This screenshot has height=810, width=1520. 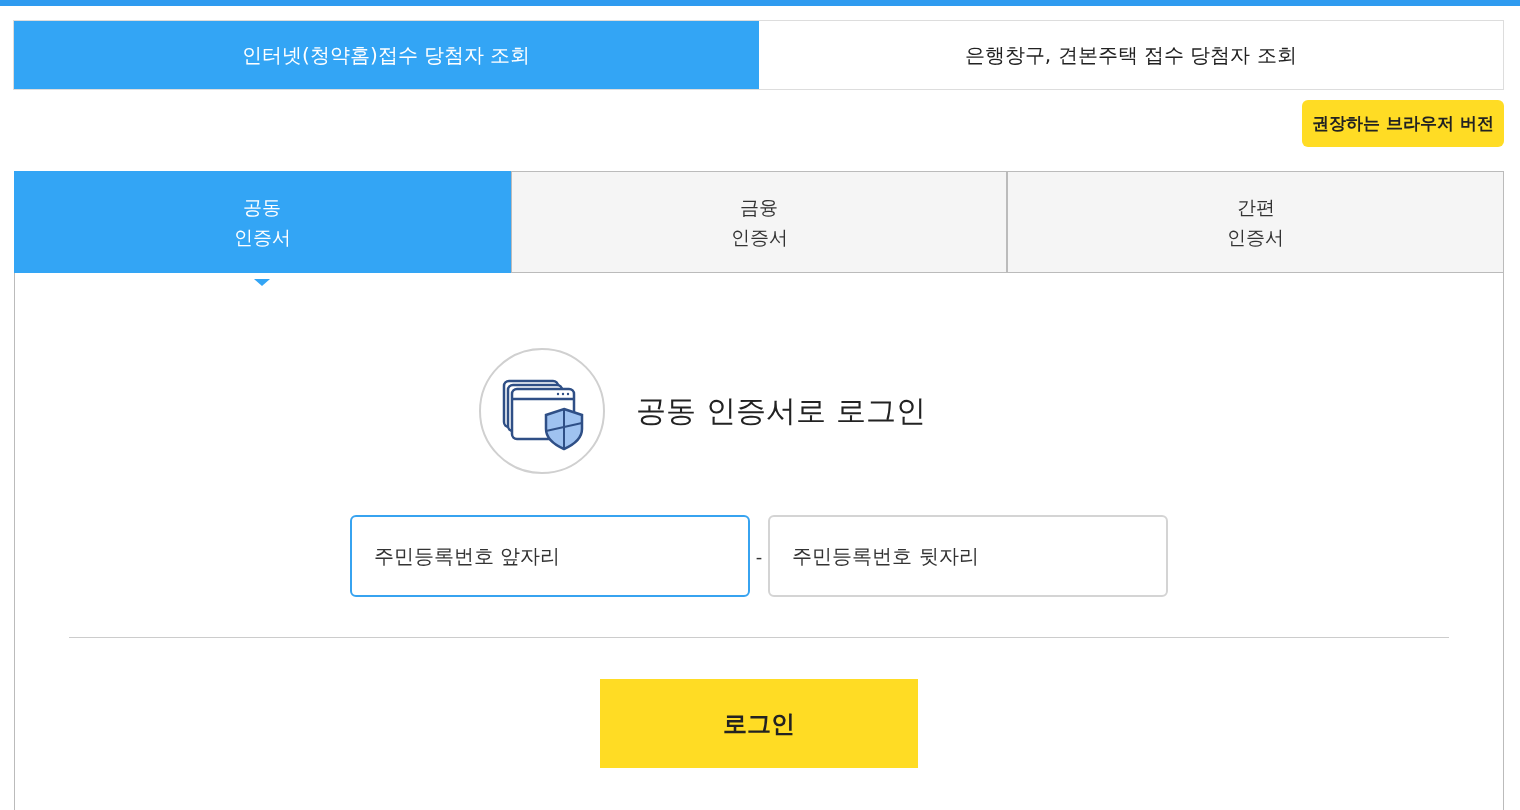 I want to click on id-number-field: 주민등록번호 앞자리, so click(x=549, y=556).